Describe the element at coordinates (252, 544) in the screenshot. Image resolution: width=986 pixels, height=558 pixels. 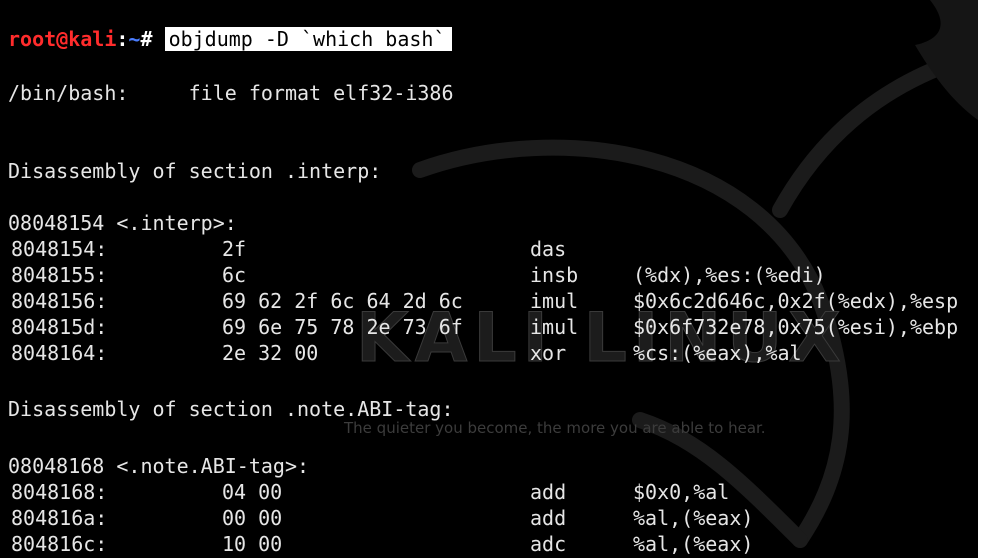
I see `row-bytes: 10 00` at that location.